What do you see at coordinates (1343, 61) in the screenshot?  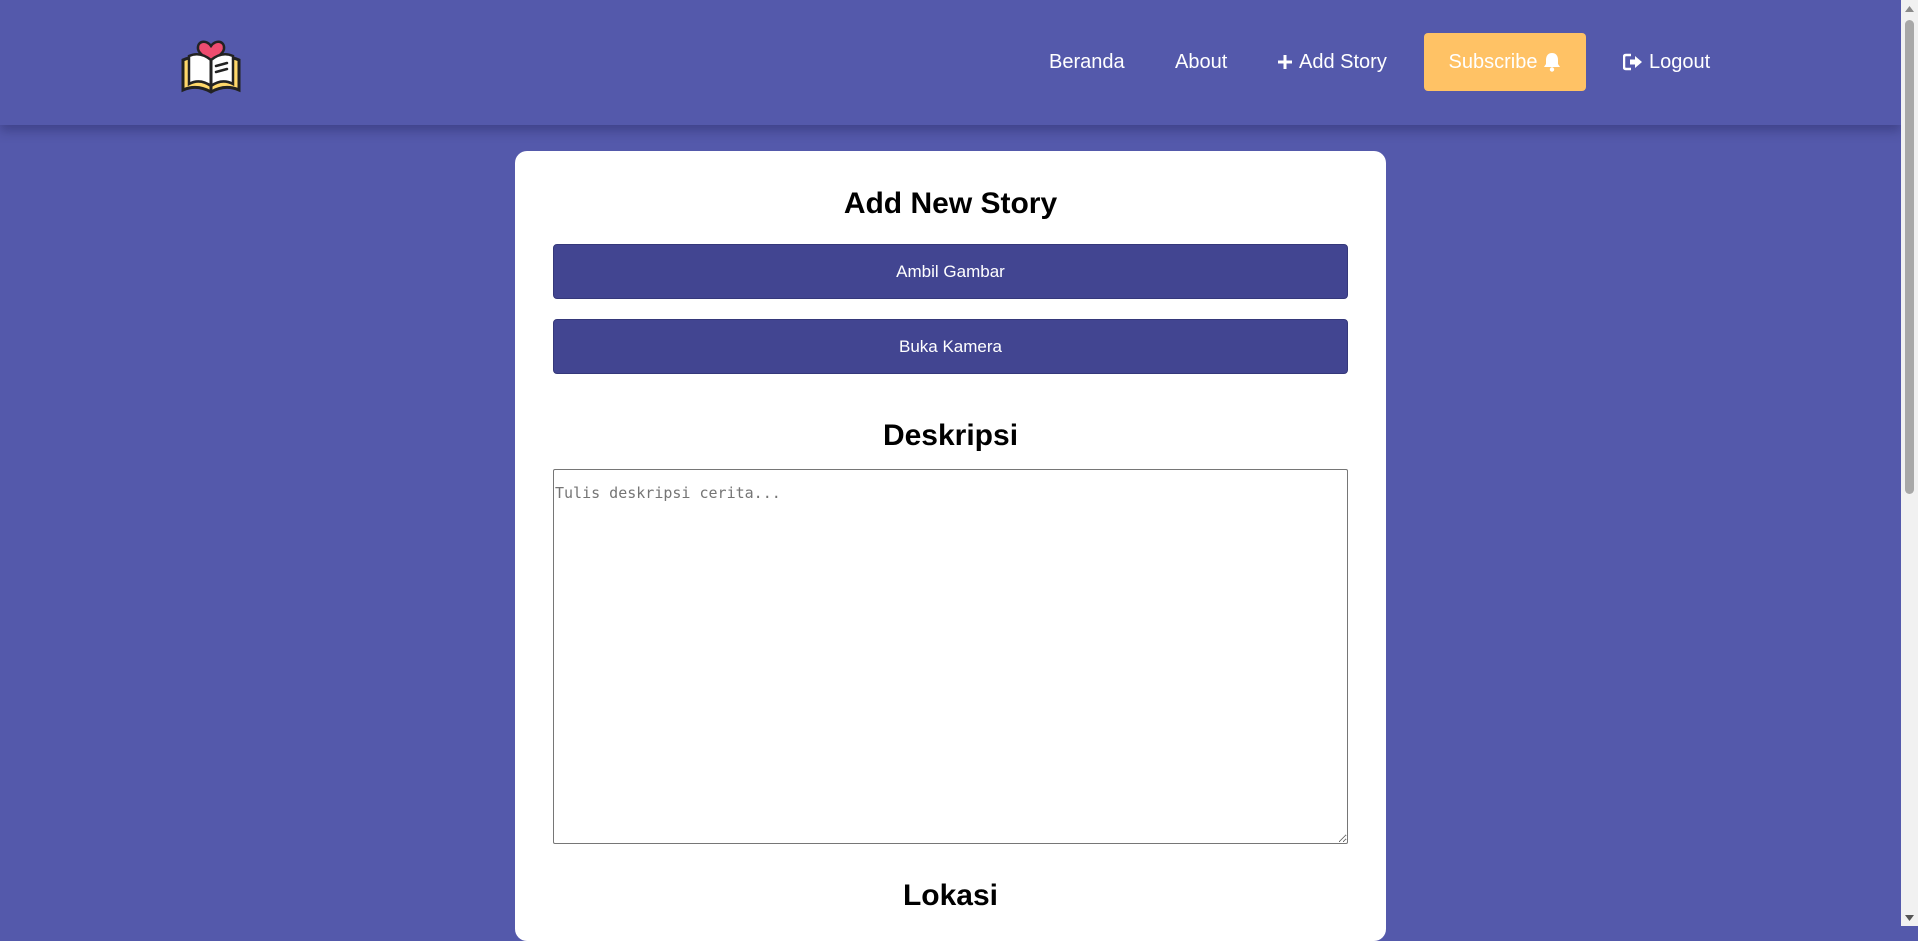 I see `nav-add-story-label: Add Story` at bounding box center [1343, 61].